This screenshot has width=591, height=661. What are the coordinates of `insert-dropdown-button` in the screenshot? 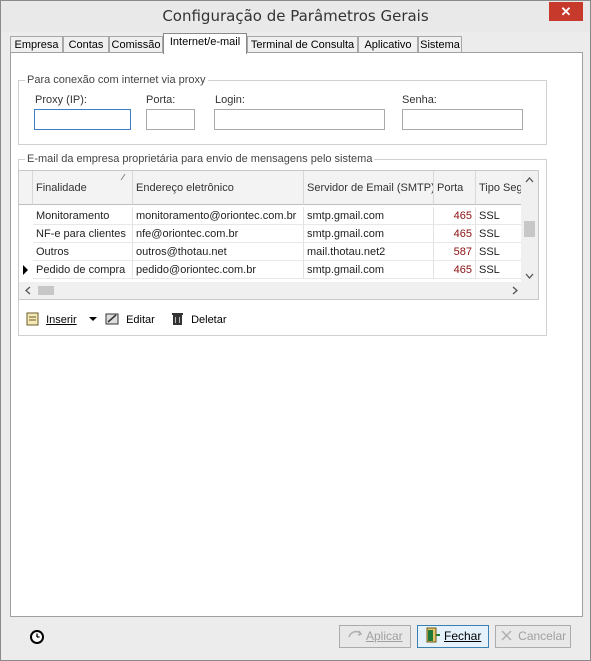 It's located at (93, 320).